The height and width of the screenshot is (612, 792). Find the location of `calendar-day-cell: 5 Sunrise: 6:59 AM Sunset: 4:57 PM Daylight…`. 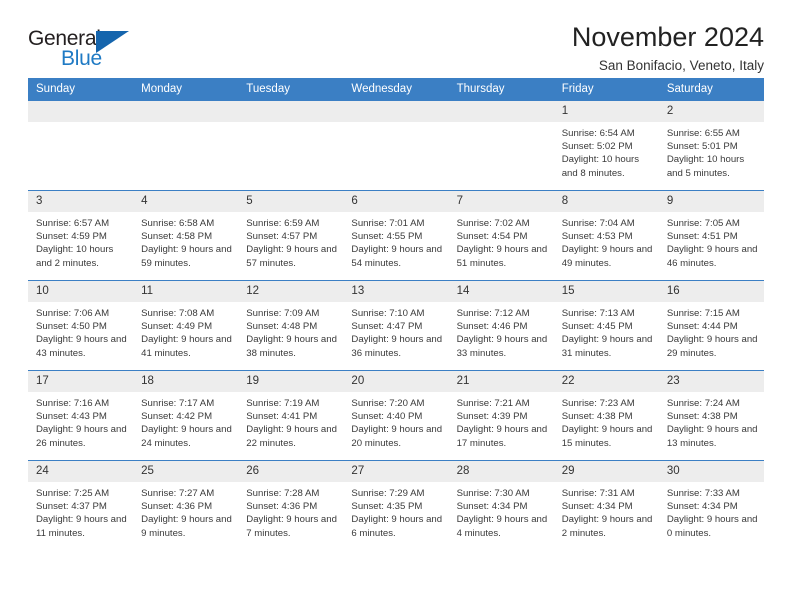

calendar-day-cell: 5 Sunrise: 6:59 AM Sunset: 4:57 PM Daylight… is located at coordinates (291, 235).